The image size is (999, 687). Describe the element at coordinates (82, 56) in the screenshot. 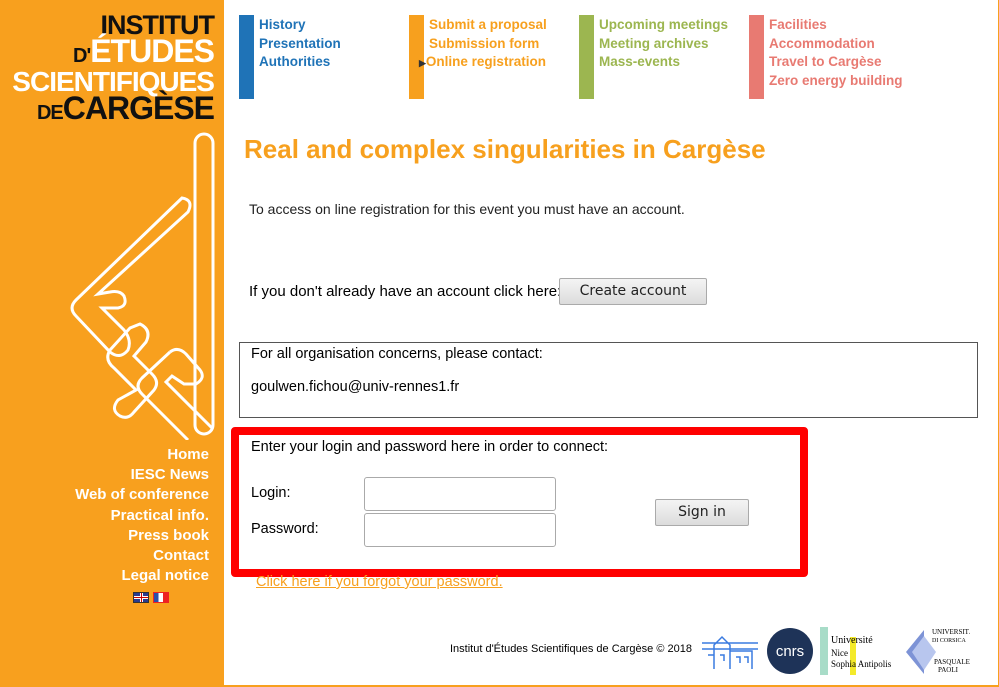

I see `logo-line: D'` at that location.